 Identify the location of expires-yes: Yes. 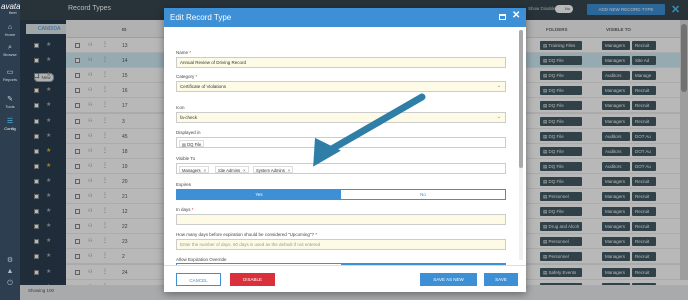
(259, 194).